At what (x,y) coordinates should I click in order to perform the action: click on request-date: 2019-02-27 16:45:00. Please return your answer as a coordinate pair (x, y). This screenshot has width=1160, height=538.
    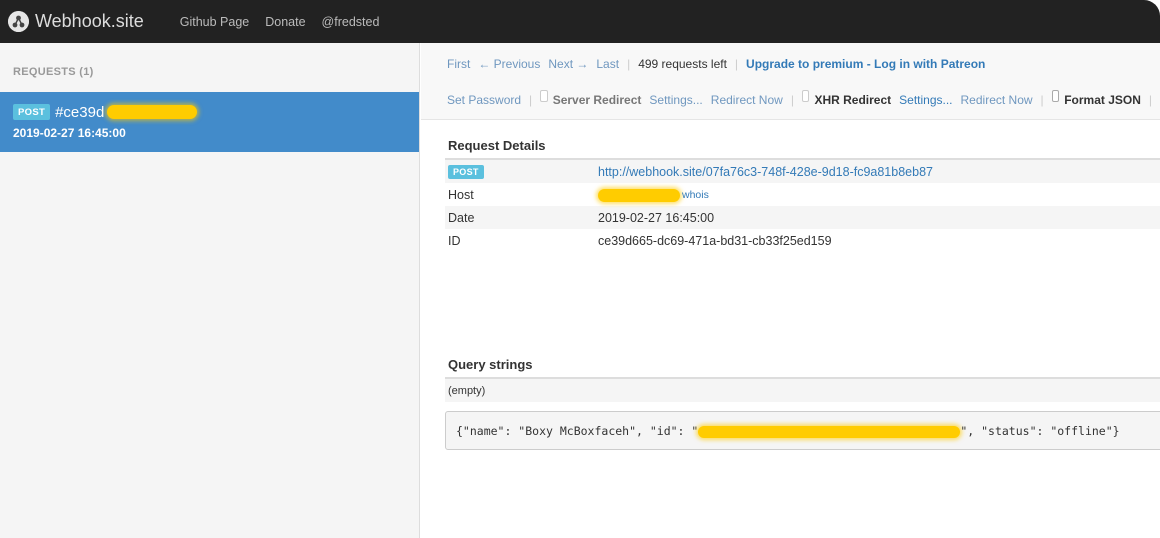
    Looking at the image, I should click on (69, 133).